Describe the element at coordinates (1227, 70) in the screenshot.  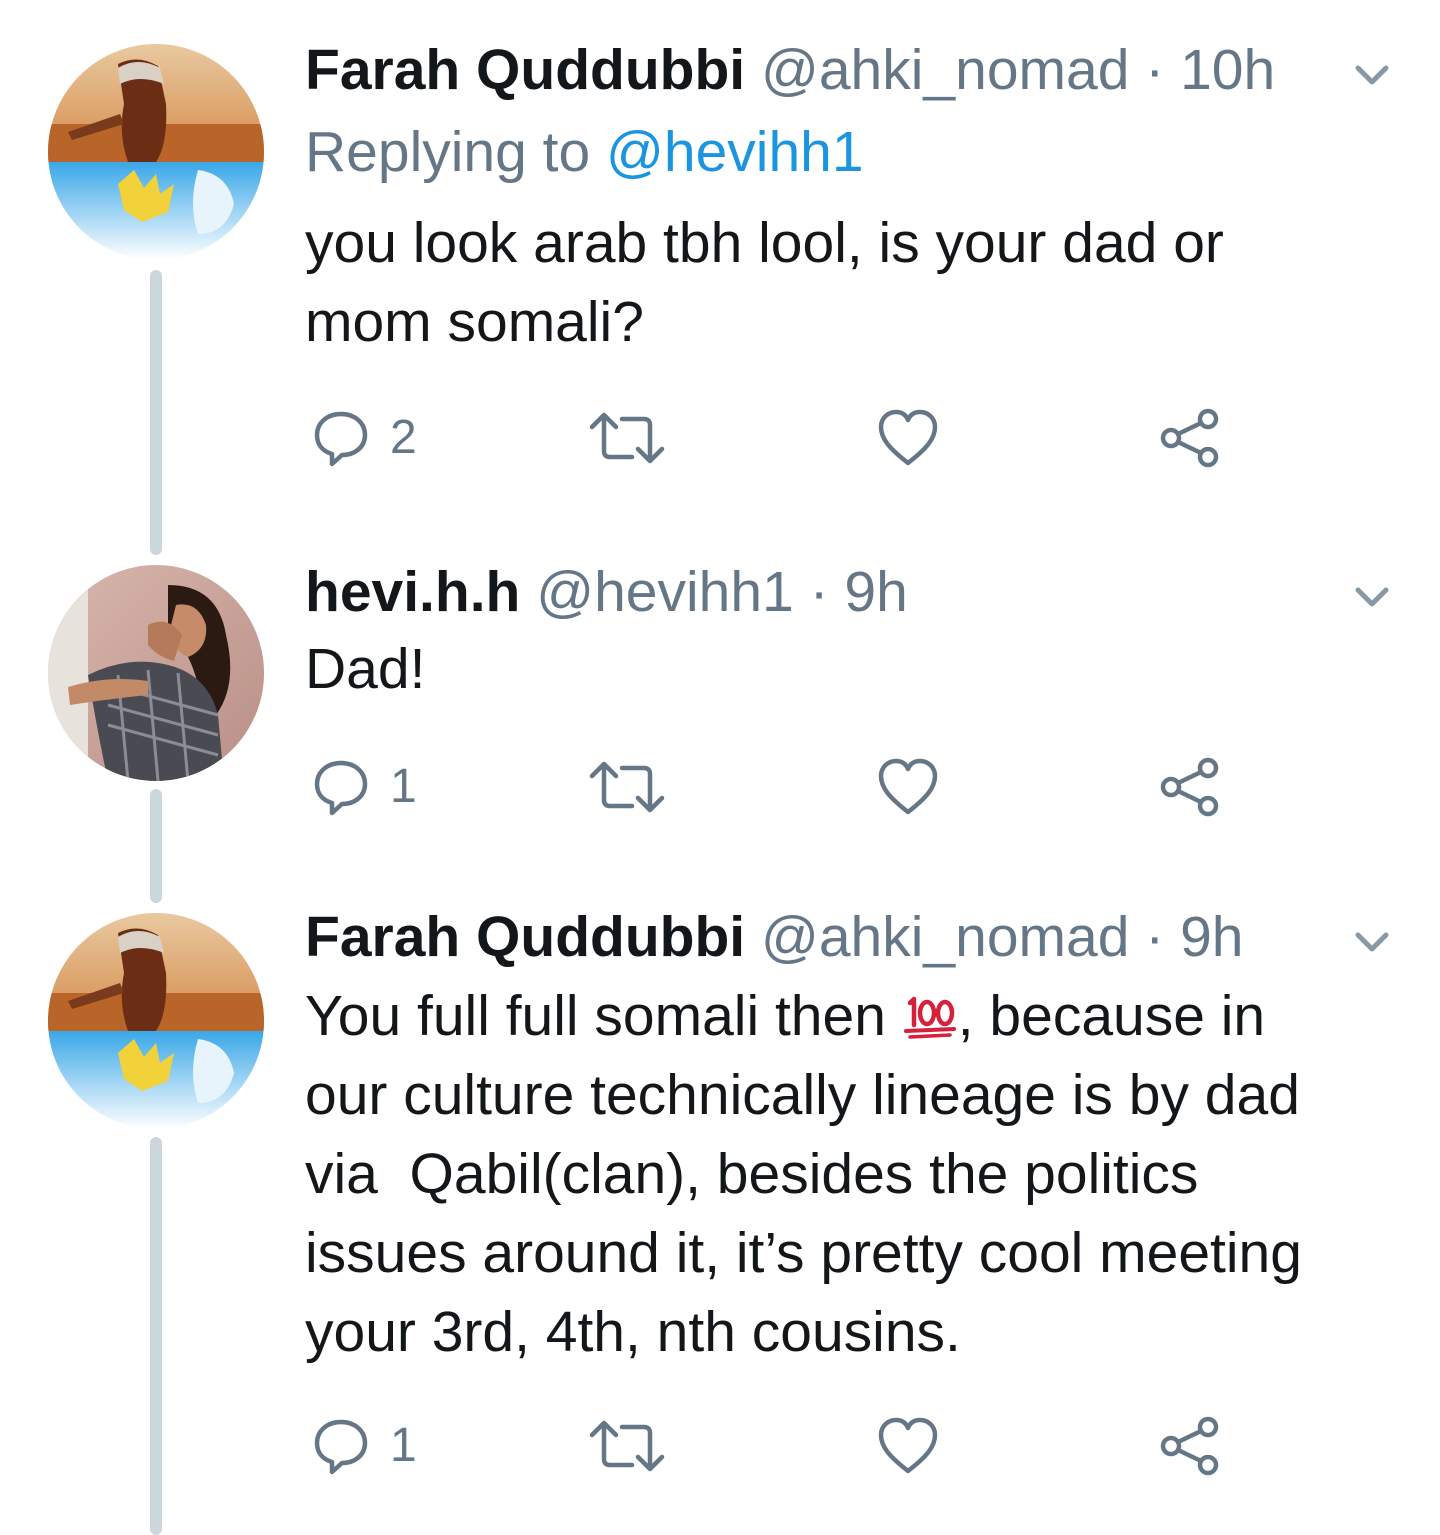
I see `timestamp: 10h` at that location.